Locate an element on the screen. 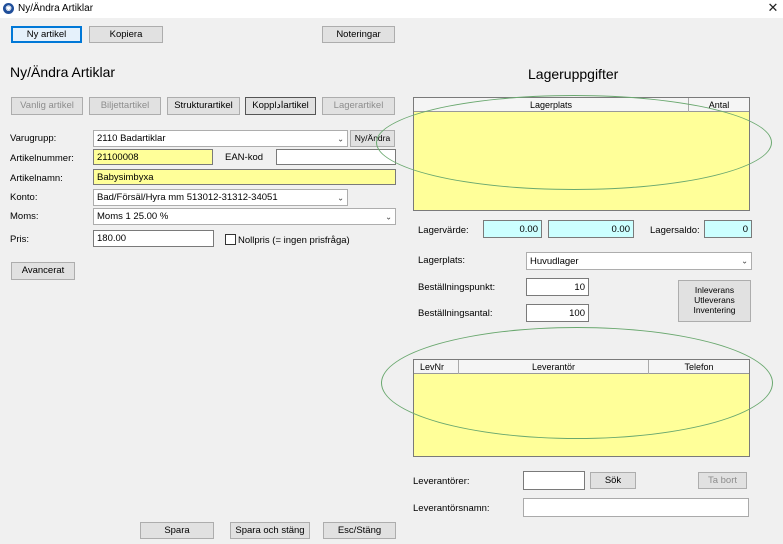 This screenshot has width=783, height=544. varugrupp-label: Varugrupp: is located at coordinates (33, 138).